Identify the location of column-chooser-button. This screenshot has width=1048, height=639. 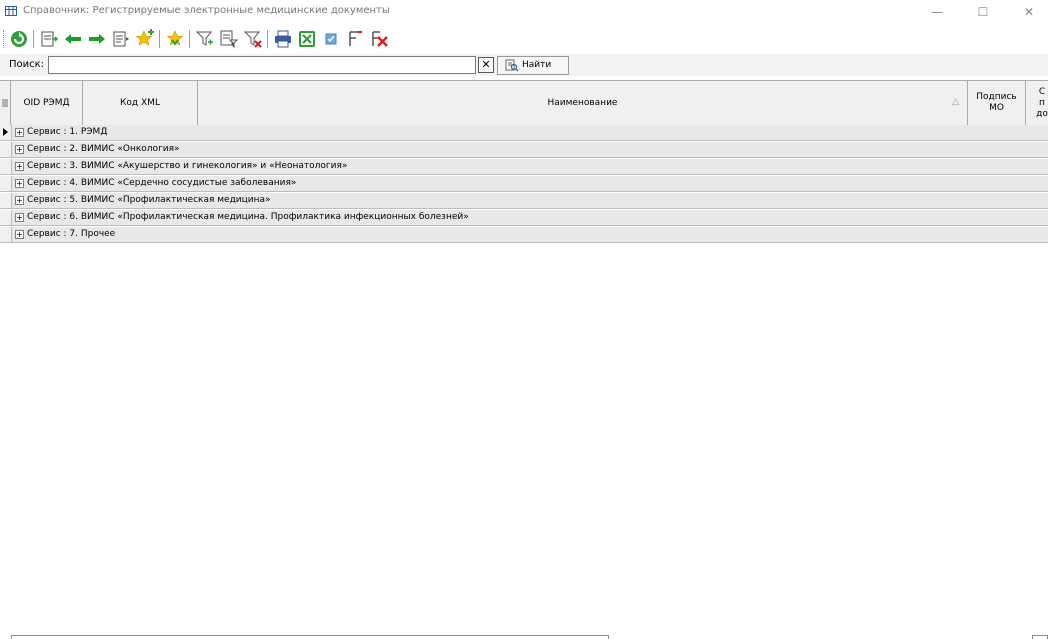
(5, 103).